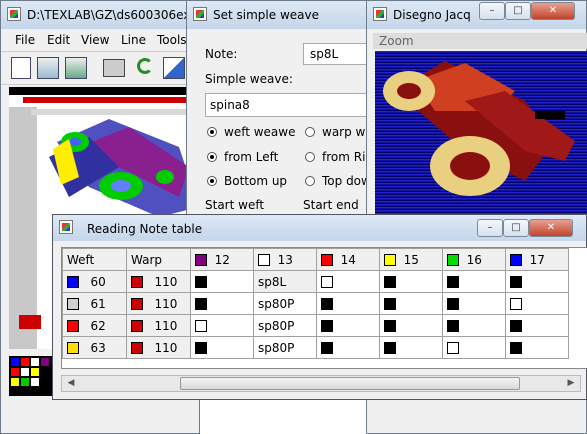 This screenshot has height=434, width=587. What do you see at coordinates (94, 281) in the screenshot?
I see `weft-cell: 60` at bounding box center [94, 281].